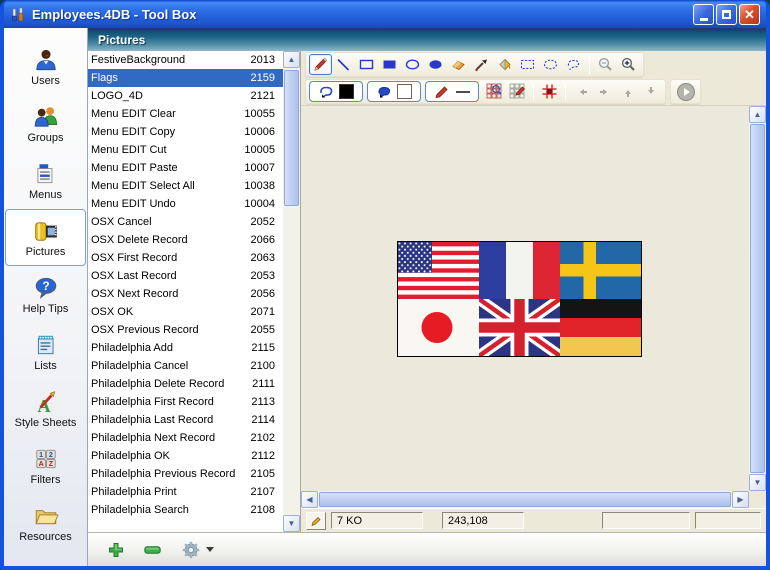 This screenshot has width=770, height=570. Describe the element at coordinates (45, 180) in the screenshot. I see `sidebar-item-menus: Menus` at that location.